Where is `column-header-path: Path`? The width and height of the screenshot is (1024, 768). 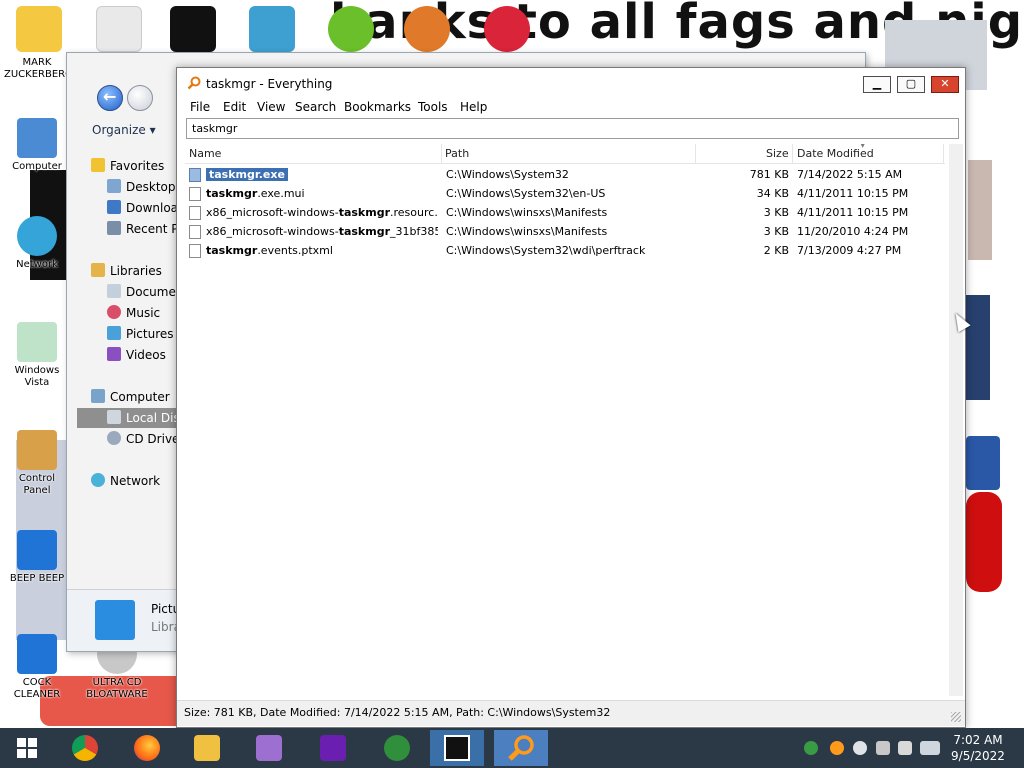 column-header-path: Path is located at coordinates (457, 153).